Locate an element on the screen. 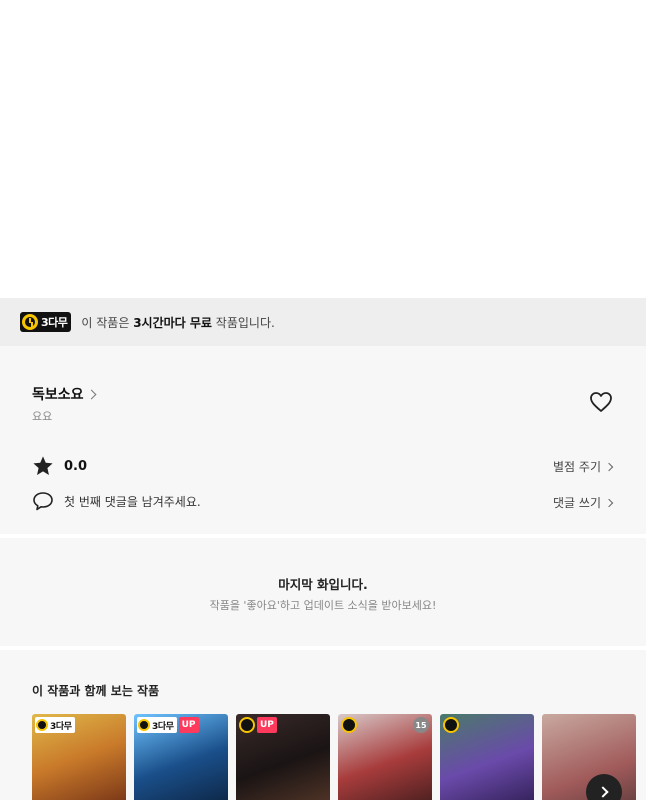 Image resolution: width=646 pixels, height=800 pixels. star-icon is located at coordinates (43, 465).